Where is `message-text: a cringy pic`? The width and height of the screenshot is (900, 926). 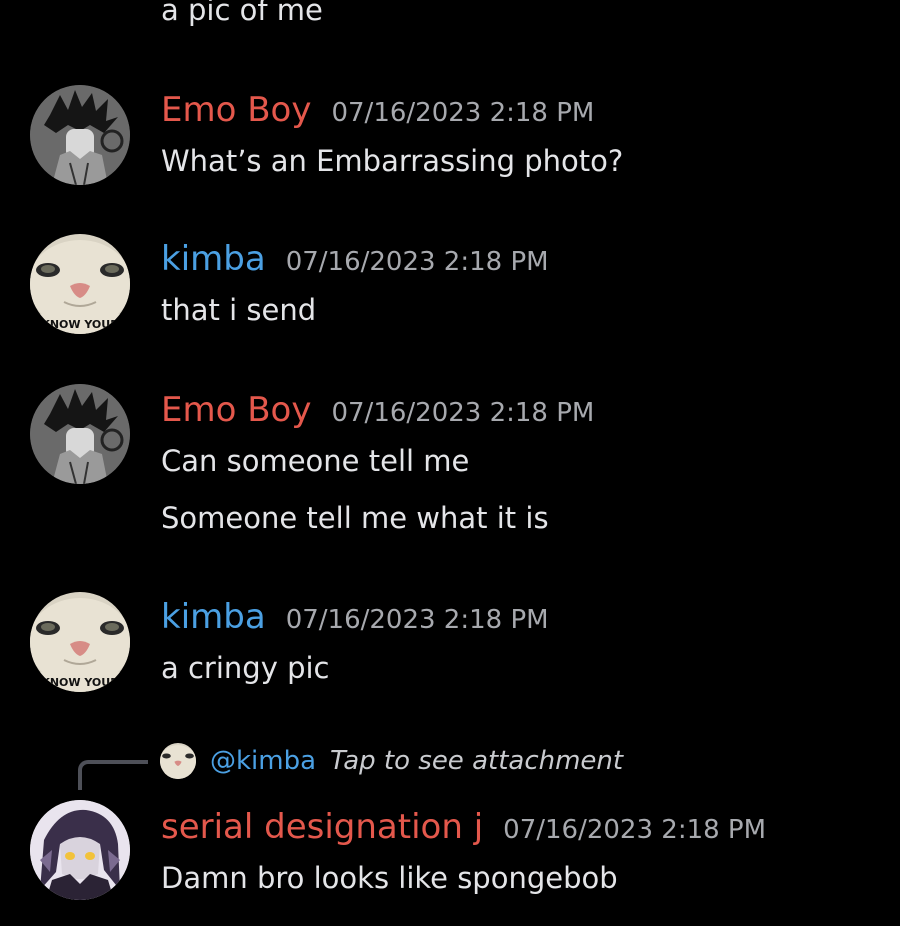
message-text: a cringy pic is located at coordinates (245, 668).